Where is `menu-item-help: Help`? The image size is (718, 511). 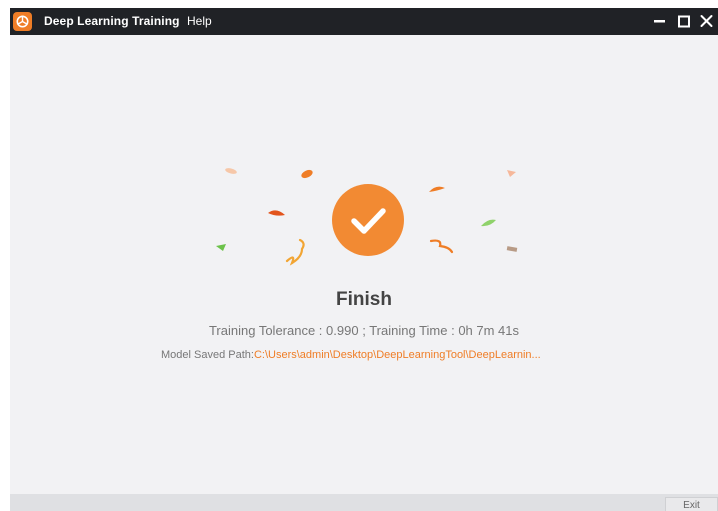
menu-item-help: Help is located at coordinates (199, 21).